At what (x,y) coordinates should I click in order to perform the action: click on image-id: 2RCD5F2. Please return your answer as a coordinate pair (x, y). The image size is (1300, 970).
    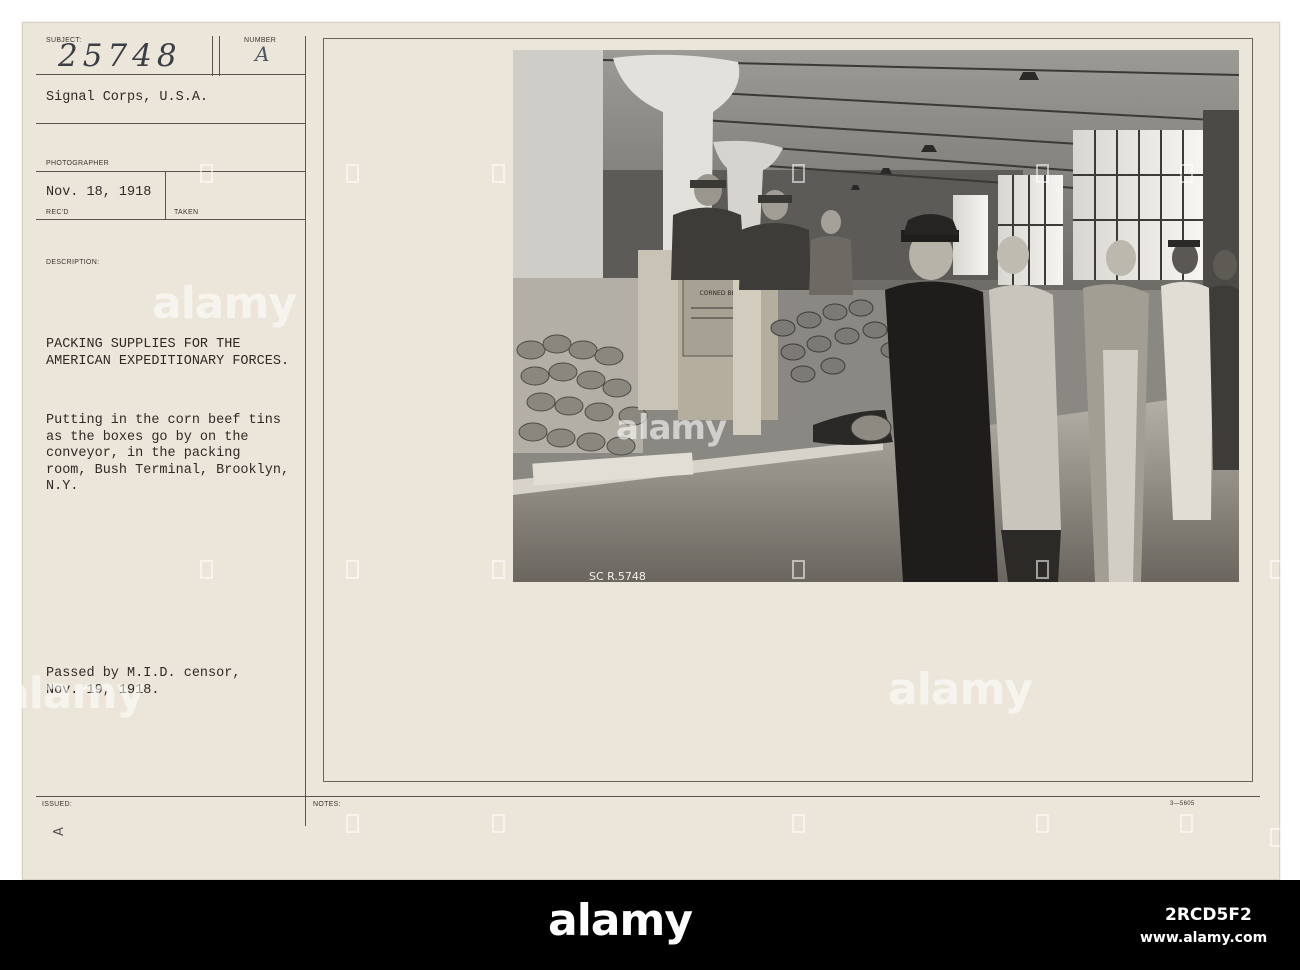
    Looking at the image, I should click on (1208, 915).